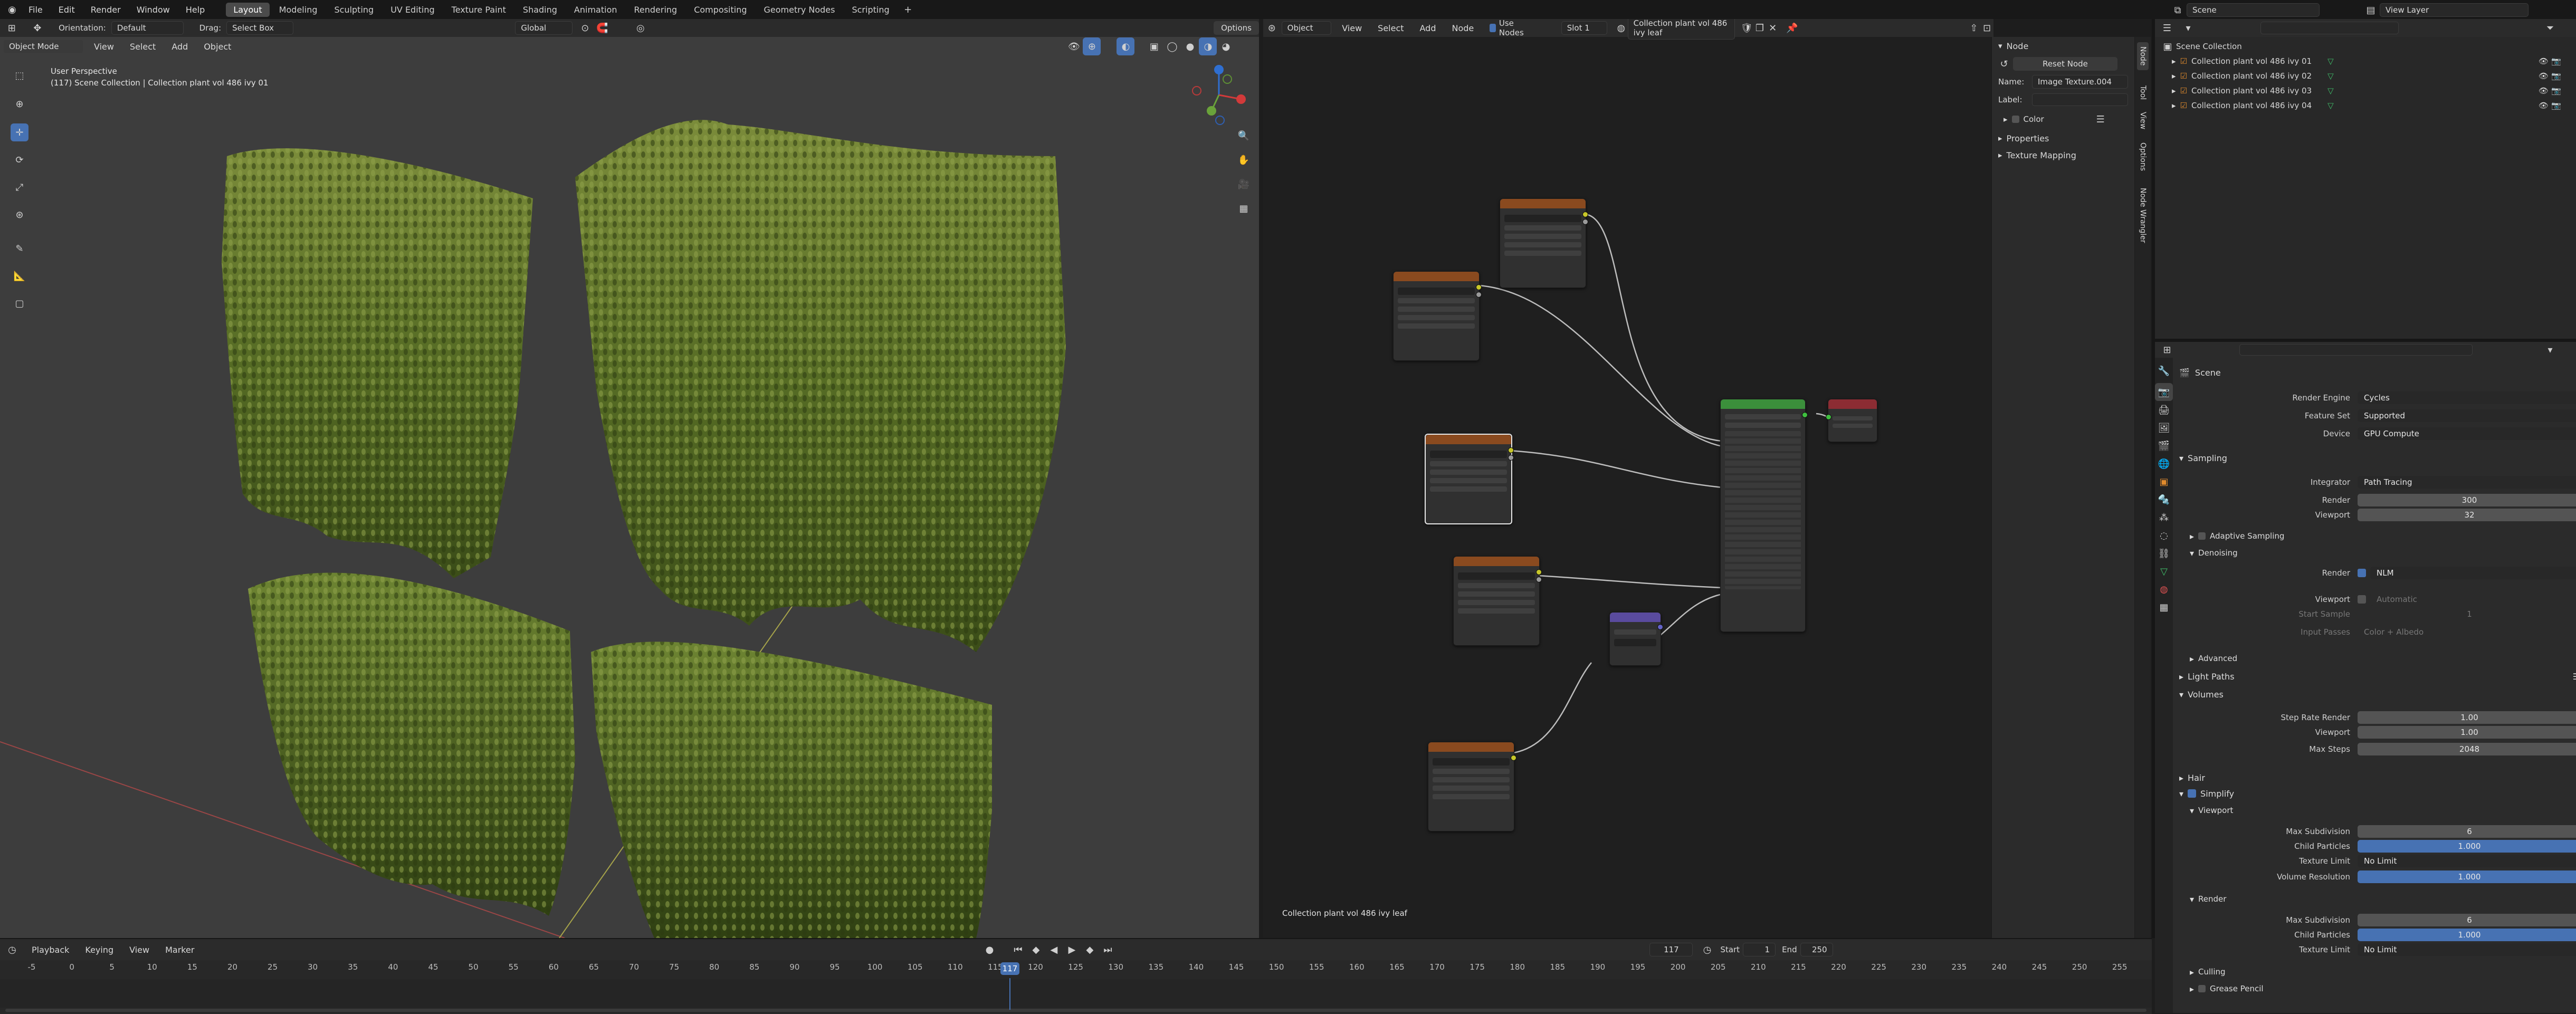 This screenshot has height=1014, width=2576. I want to click on step-rate-viewport-field: 1.00, so click(2467, 733).